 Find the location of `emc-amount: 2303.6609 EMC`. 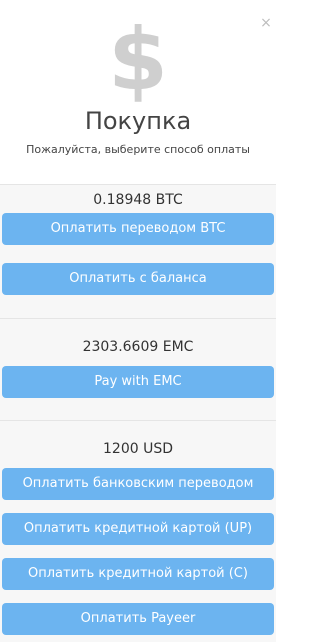

emc-amount: 2303.6609 EMC is located at coordinates (138, 347).